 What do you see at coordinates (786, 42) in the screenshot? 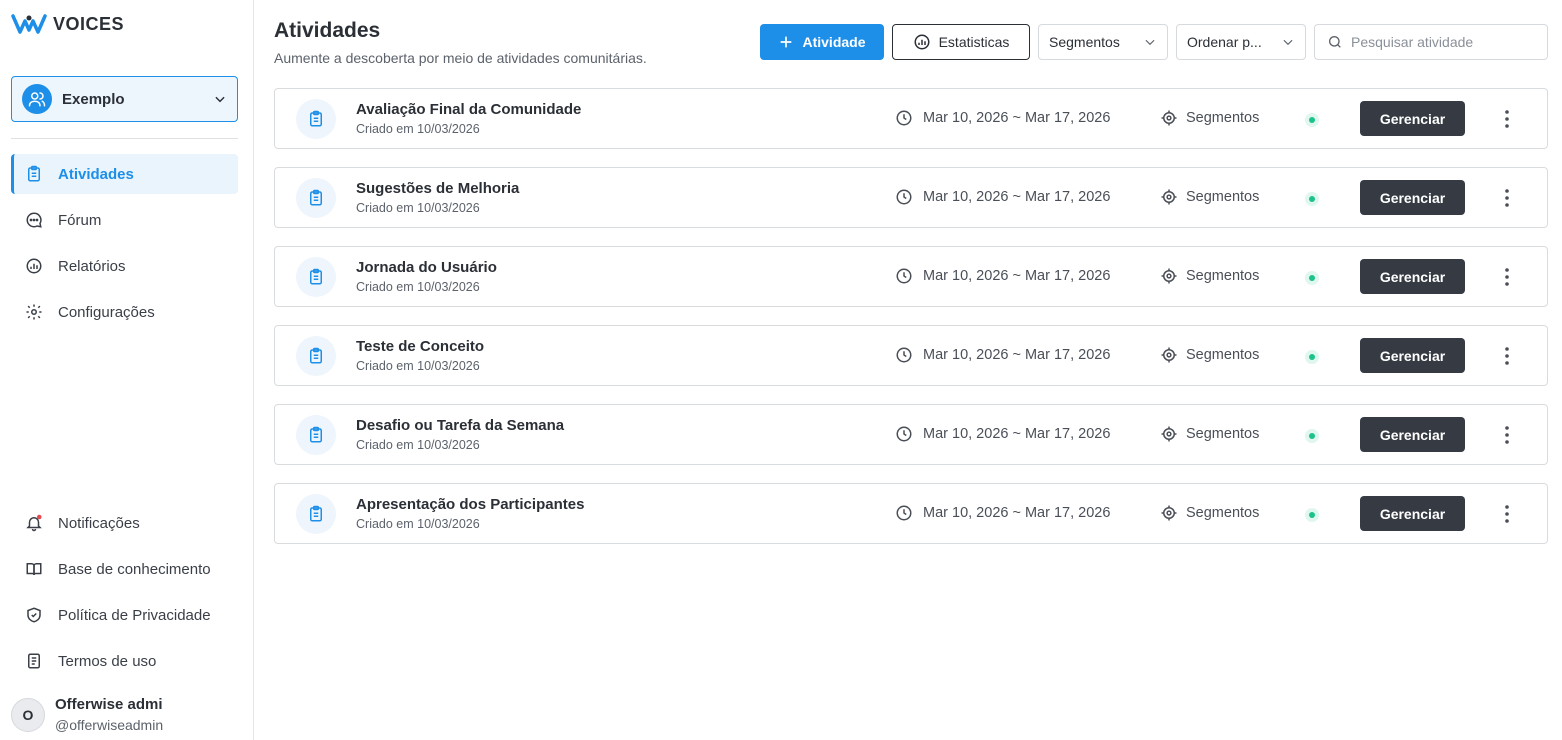
I see `plus-icon` at bounding box center [786, 42].